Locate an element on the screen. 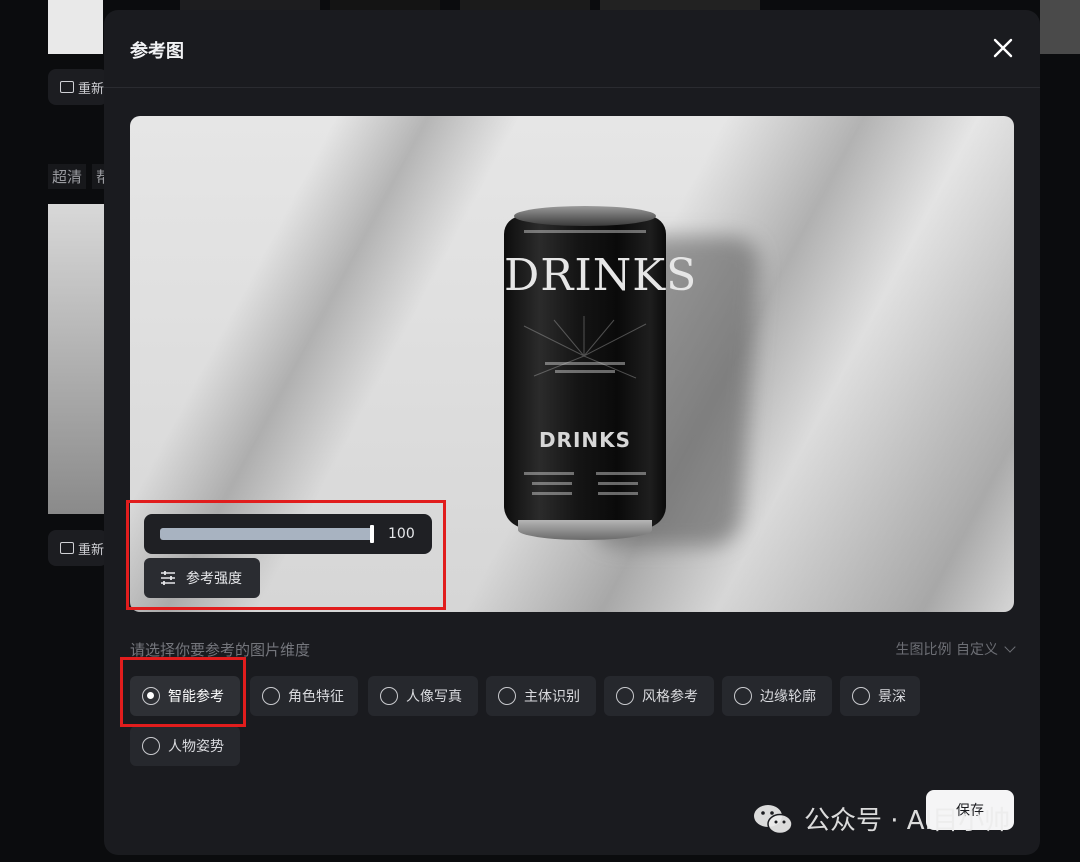 The image size is (1080, 862). option-label: 人物姿势 is located at coordinates (196, 747).